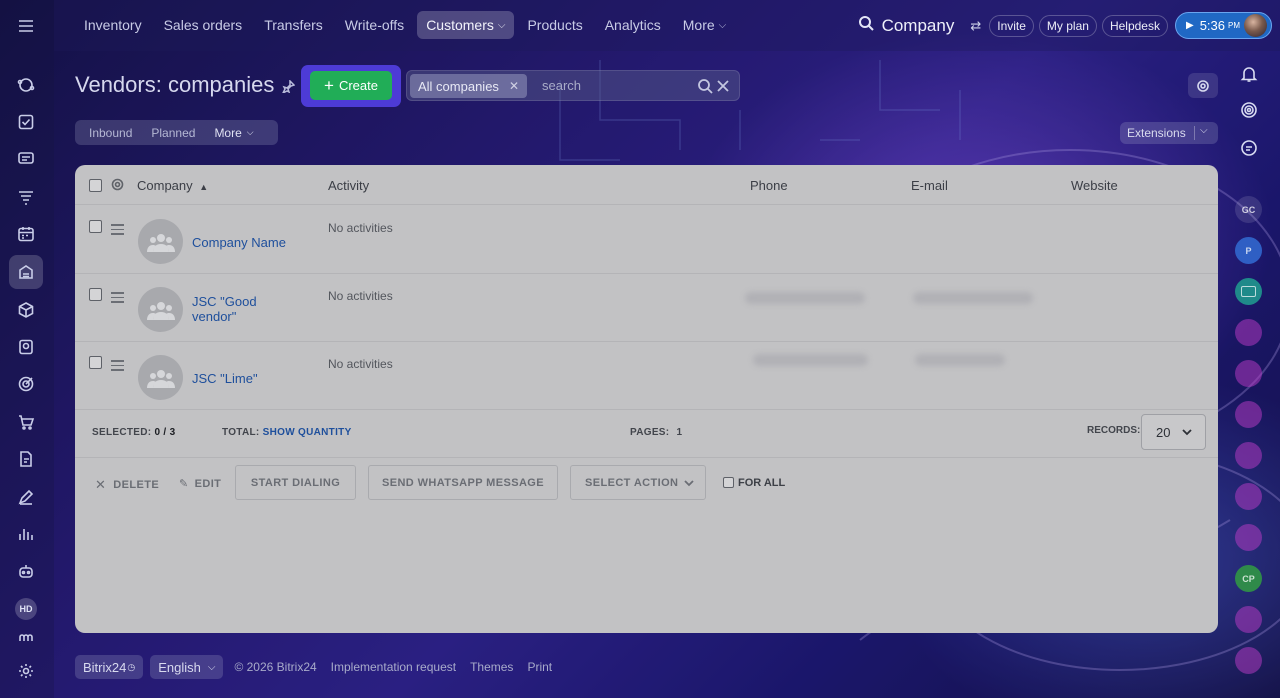 Image resolution: width=1280 pixels, height=698 pixels. Describe the element at coordinates (612, 85) in the screenshot. I see `search-input` at that location.